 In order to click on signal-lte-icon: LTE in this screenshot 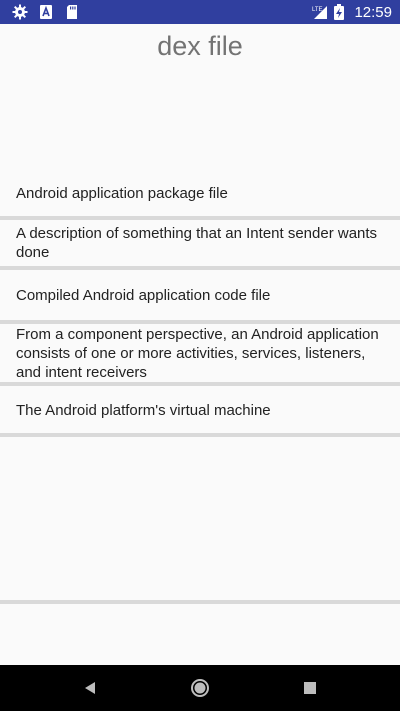, I will do `click(320, 12)`.